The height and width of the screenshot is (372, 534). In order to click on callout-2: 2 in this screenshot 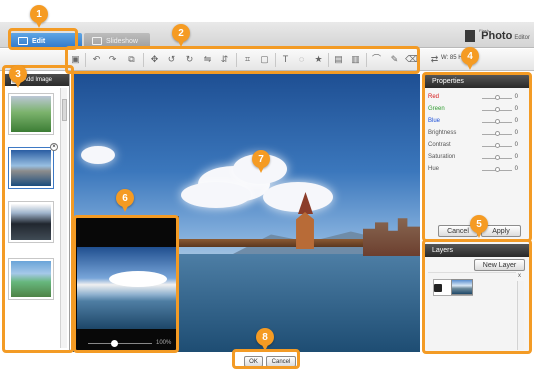, I will do `click(181, 35)`.